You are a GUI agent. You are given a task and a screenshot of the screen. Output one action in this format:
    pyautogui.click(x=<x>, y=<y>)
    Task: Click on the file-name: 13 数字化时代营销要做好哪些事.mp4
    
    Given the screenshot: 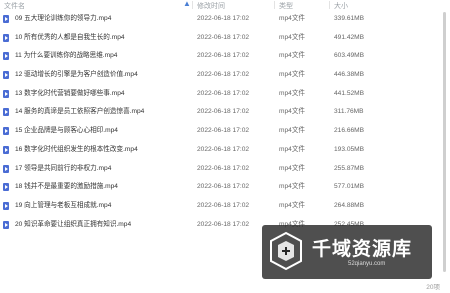 What is the action you would take?
    pyautogui.click(x=70, y=93)
    